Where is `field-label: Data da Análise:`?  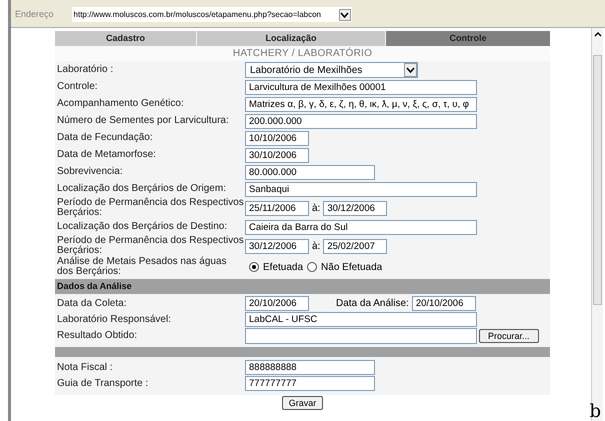
field-label: Data da Análise: is located at coordinates (372, 304).